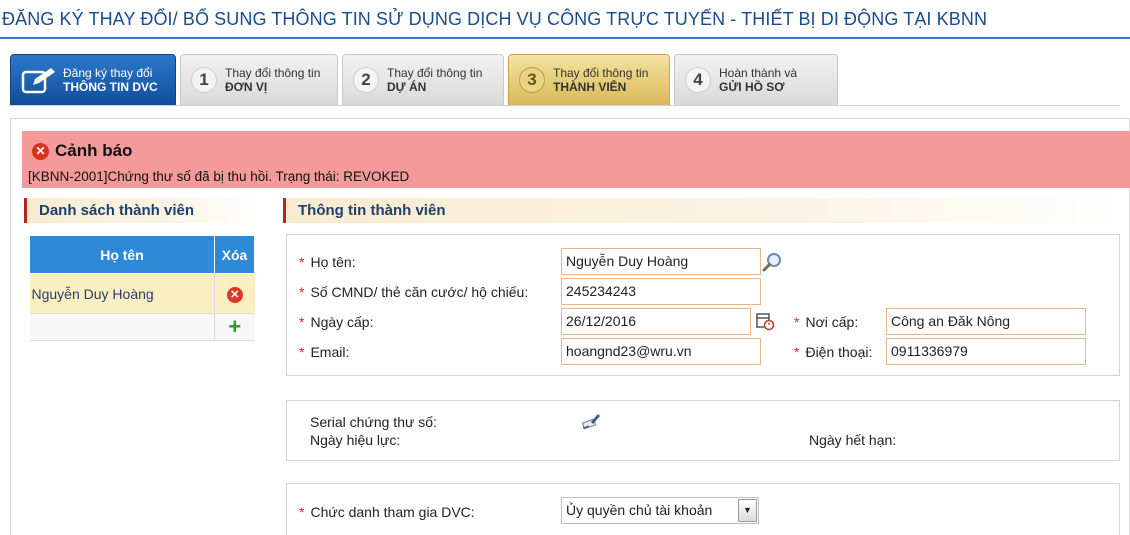 The image size is (1130, 535). I want to click on issue-date-label: Ngày cấp:, so click(342, 322).